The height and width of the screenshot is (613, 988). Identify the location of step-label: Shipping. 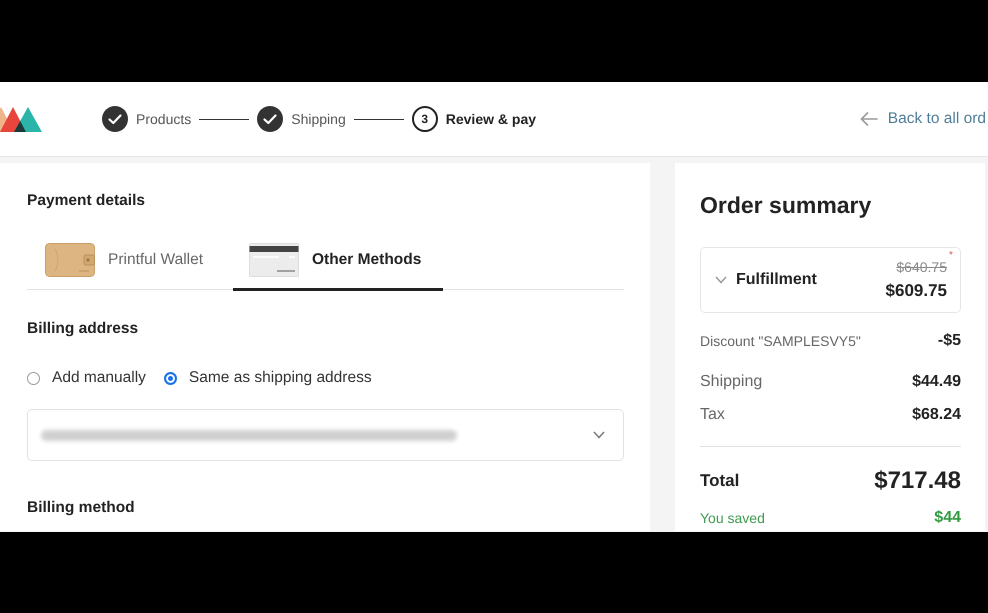
(318, 119).